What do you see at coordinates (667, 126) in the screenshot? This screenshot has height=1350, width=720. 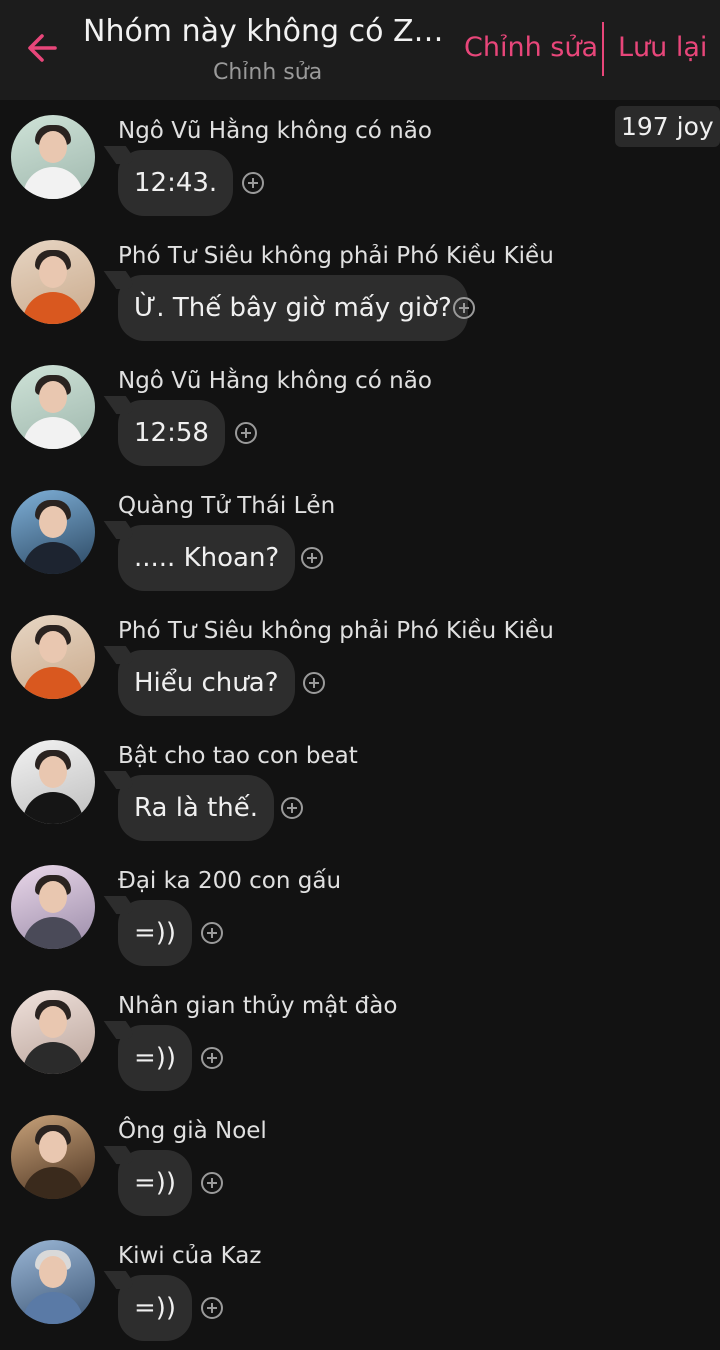 I see `joy-badge: 197 joy` at bounding box center [667, 126].